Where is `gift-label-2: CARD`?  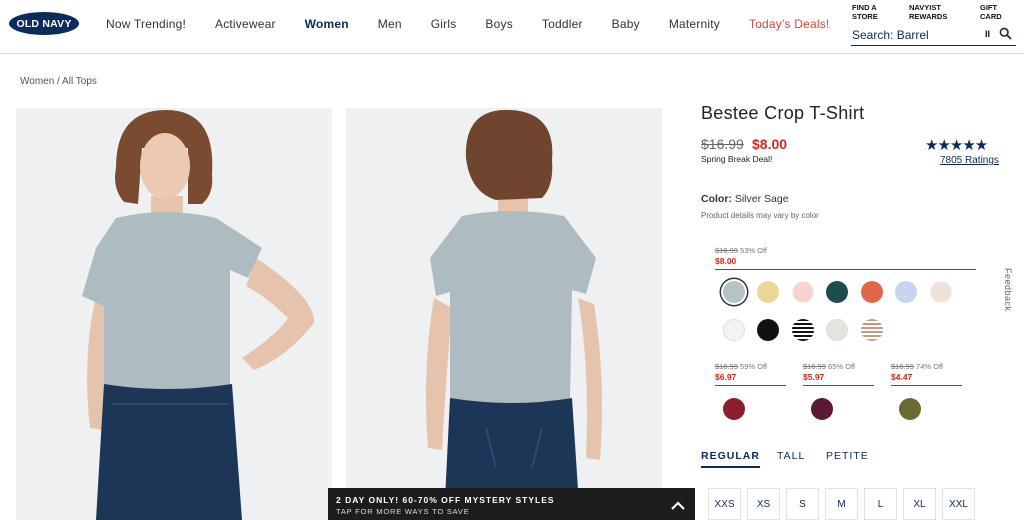 gift-label-2: CARD is located at coordinates (991, 16).